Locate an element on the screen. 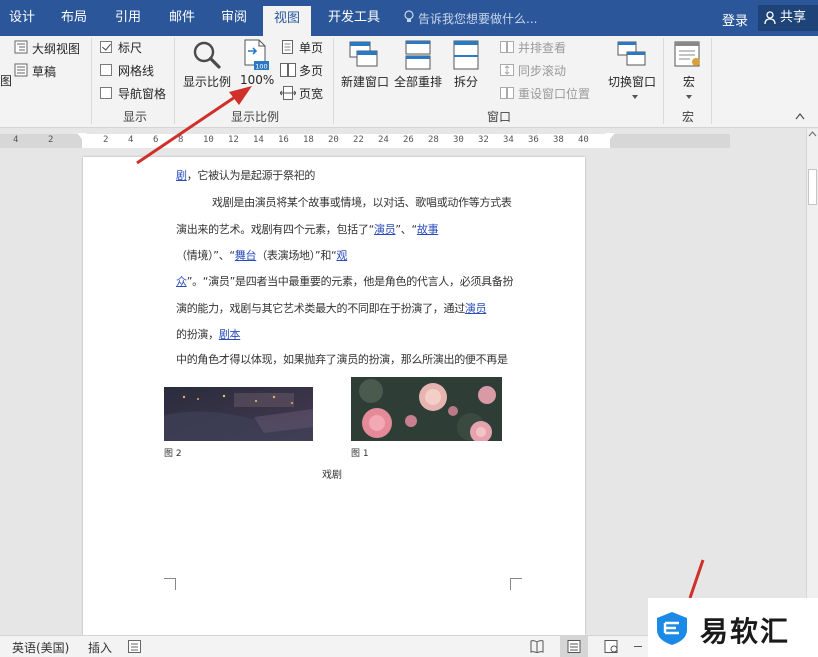  print-layout-icon is located at coordinates (574, 646).